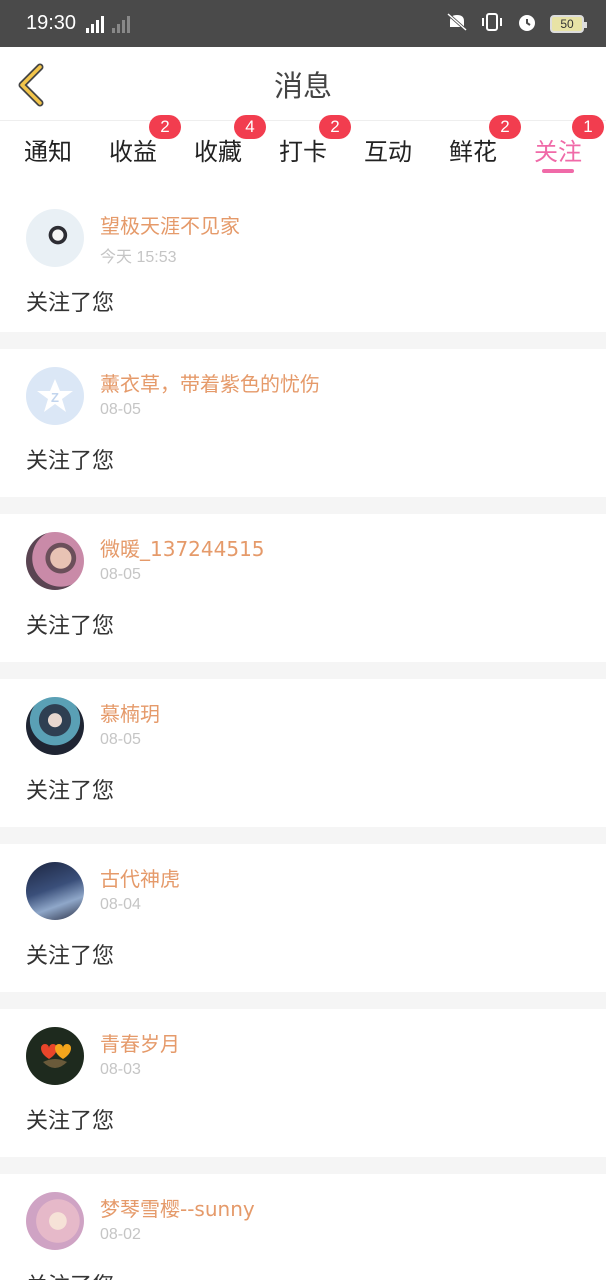 This screenshot has width=606, height=1280. I want to click on timestamp: 08-03, so click(120, 1069).